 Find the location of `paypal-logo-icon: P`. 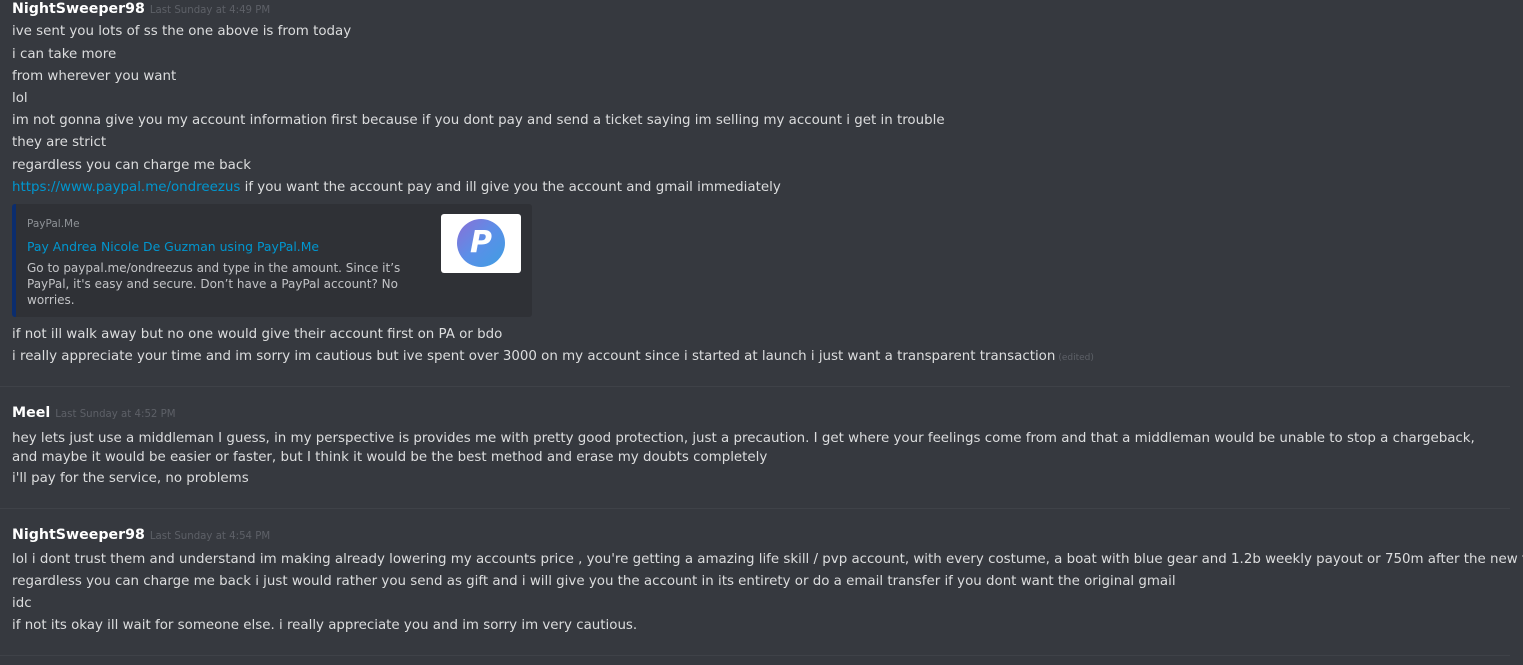

paypal-logo-icon: P is located at coordinates (481, 243).